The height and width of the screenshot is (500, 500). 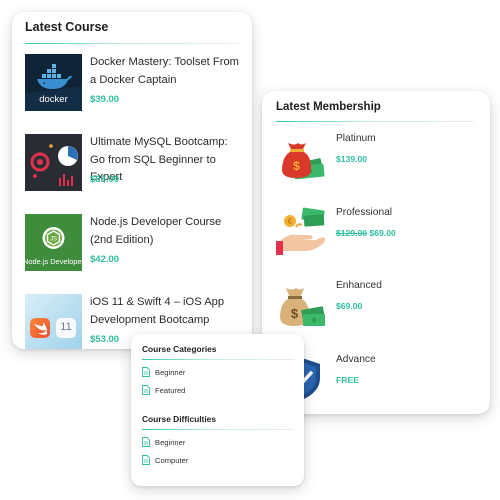 I want to click on course-categories-title: Course Categories, so click(x=179, y=349).